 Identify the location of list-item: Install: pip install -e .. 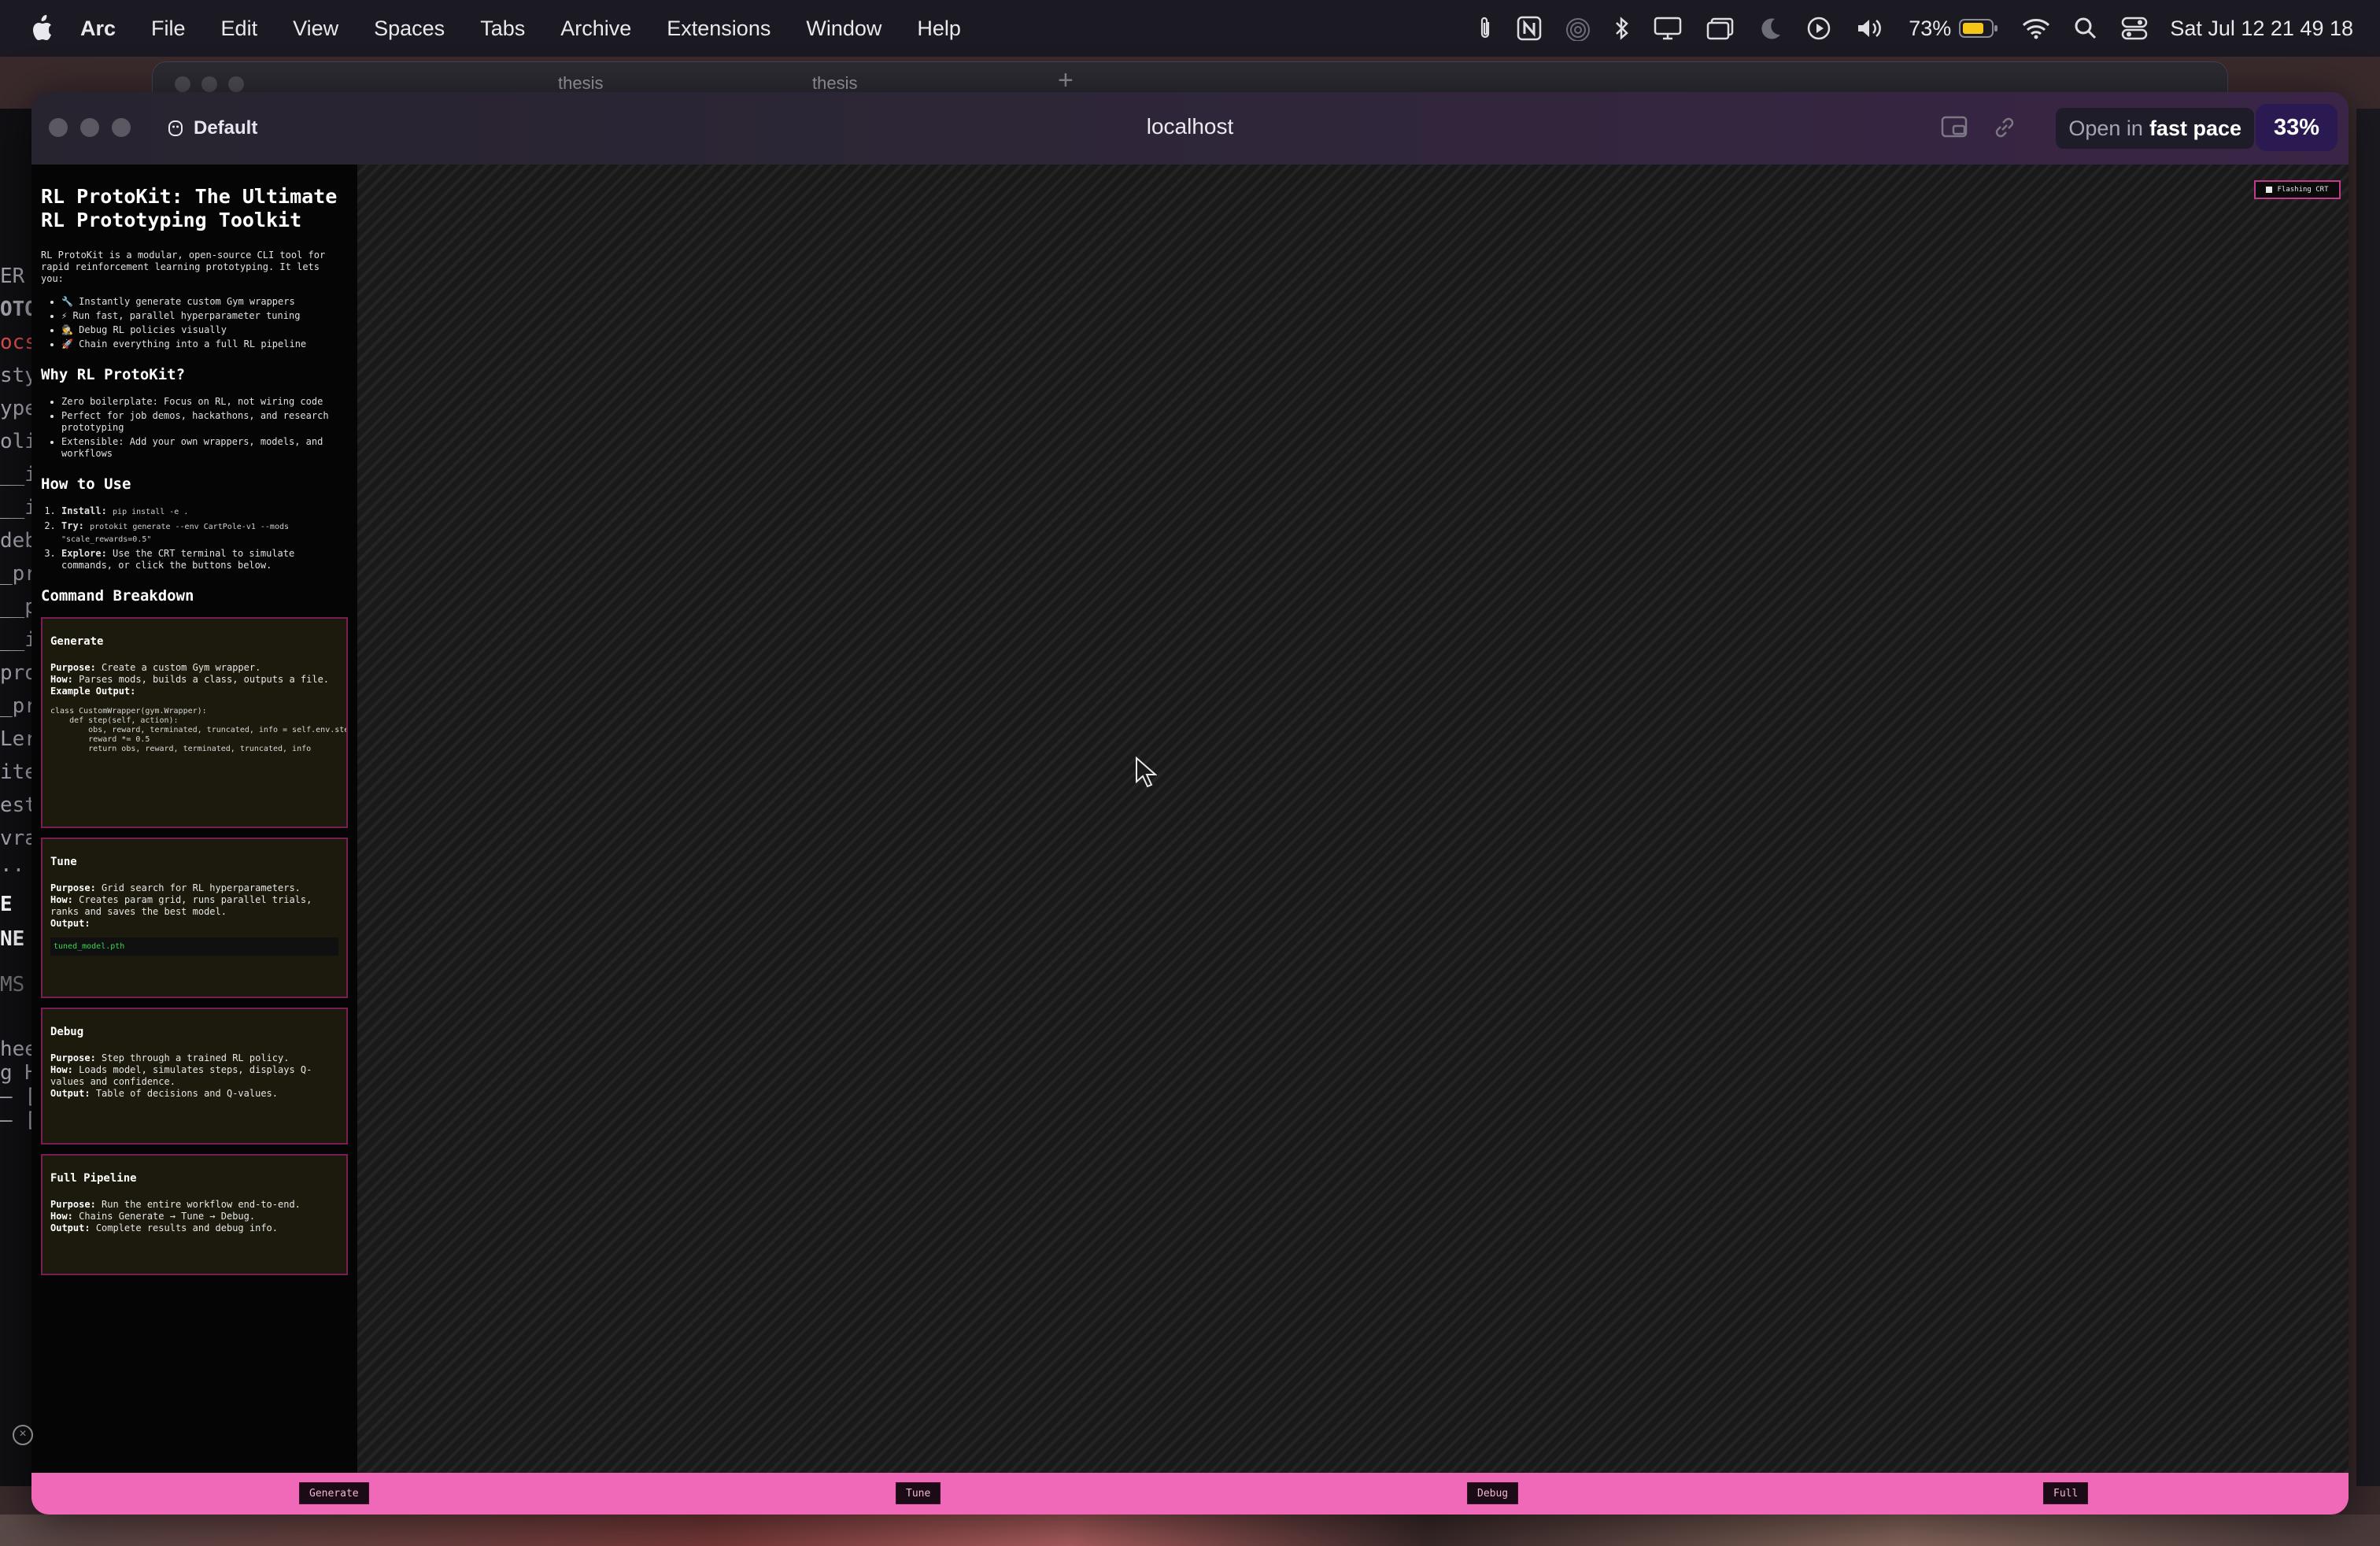
(204, 512).